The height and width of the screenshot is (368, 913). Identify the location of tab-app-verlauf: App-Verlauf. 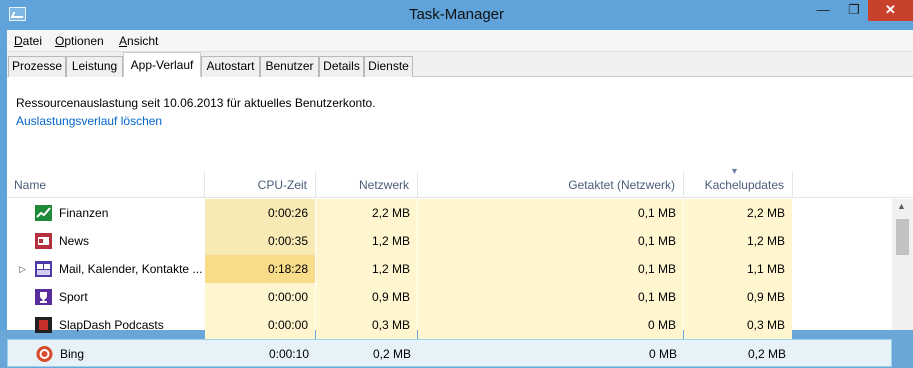
(162, 65).